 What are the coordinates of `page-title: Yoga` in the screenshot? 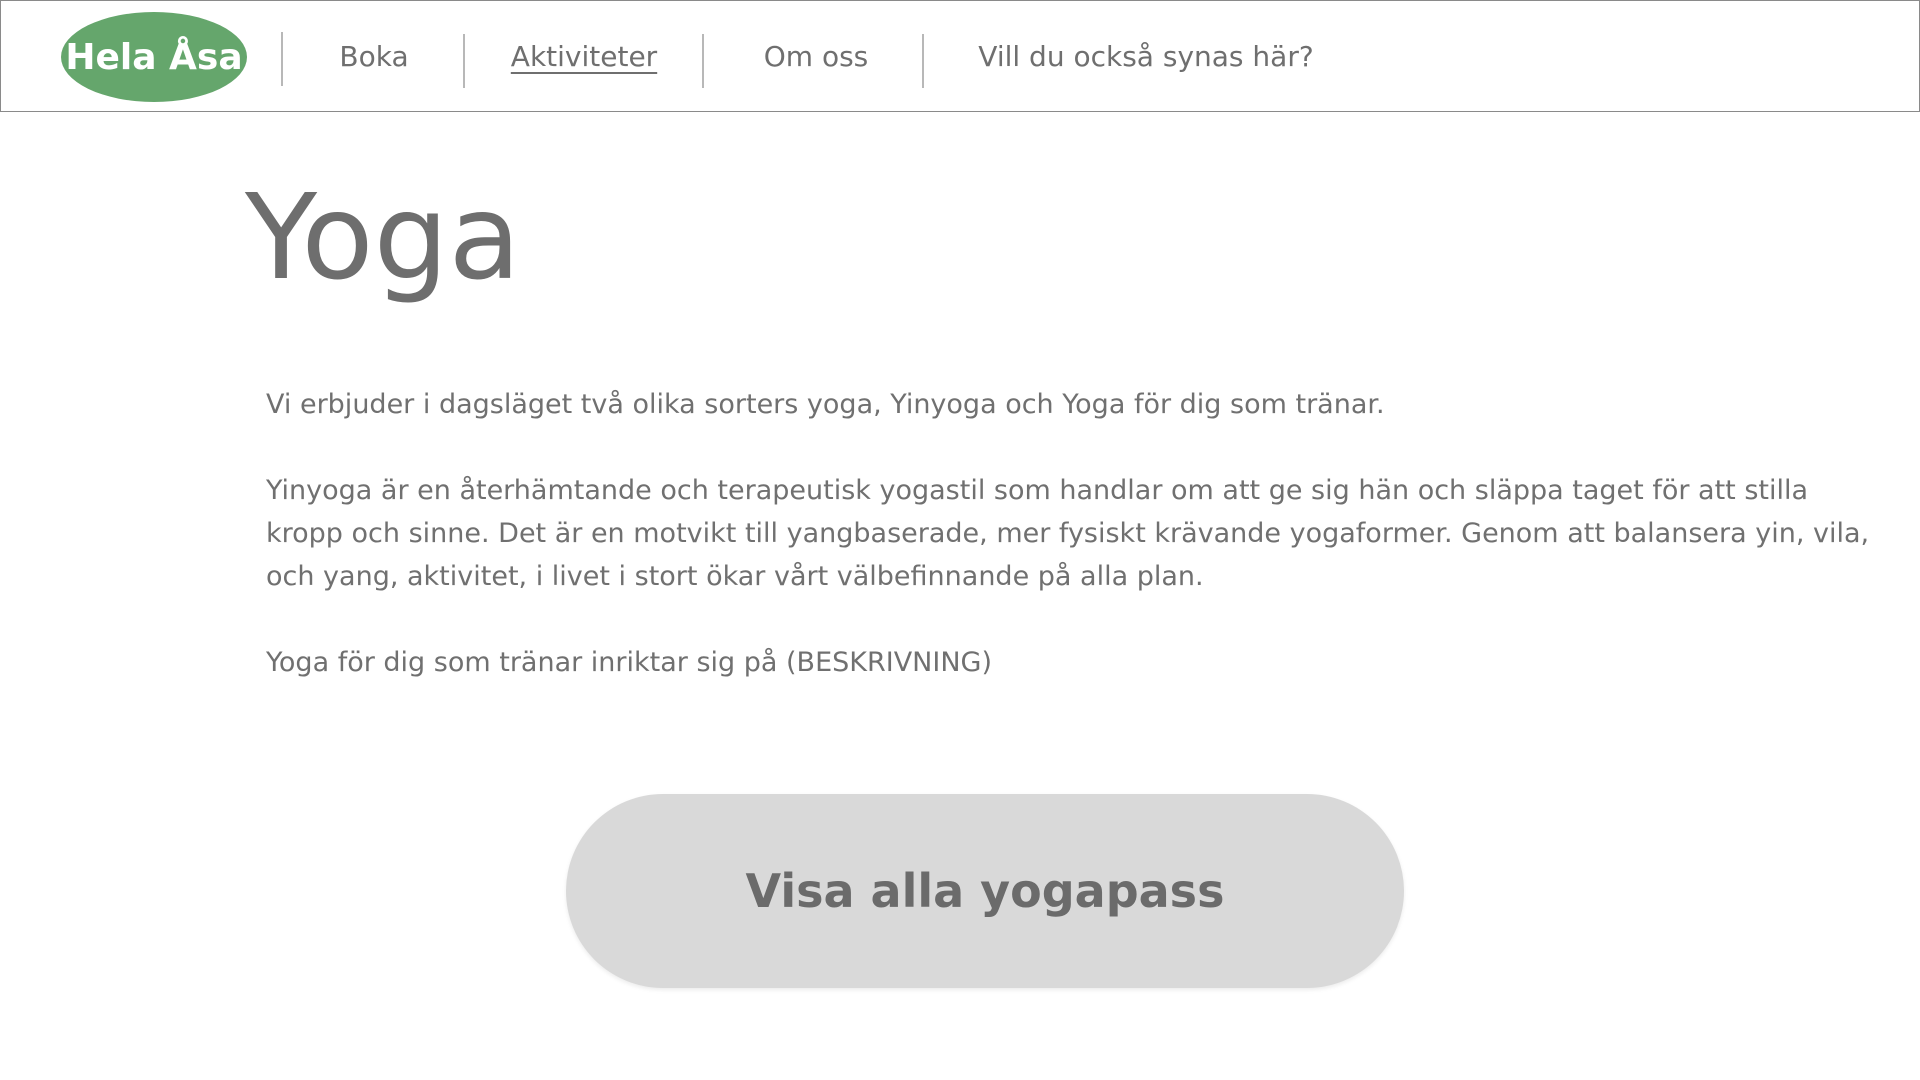 It's located at (383, 237).